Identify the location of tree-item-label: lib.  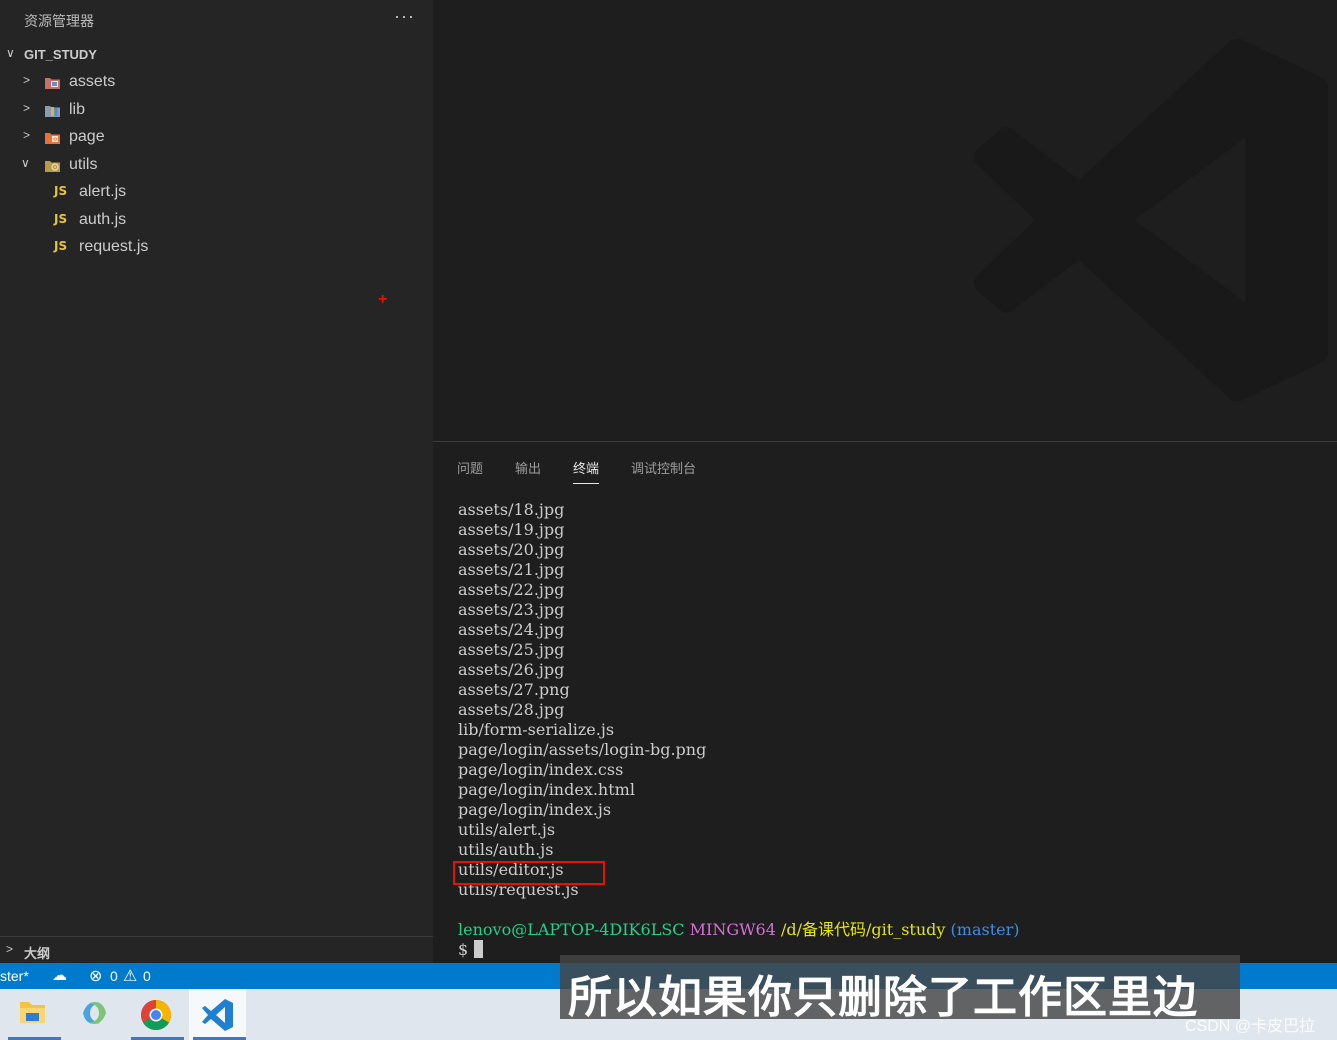
(77, 109).